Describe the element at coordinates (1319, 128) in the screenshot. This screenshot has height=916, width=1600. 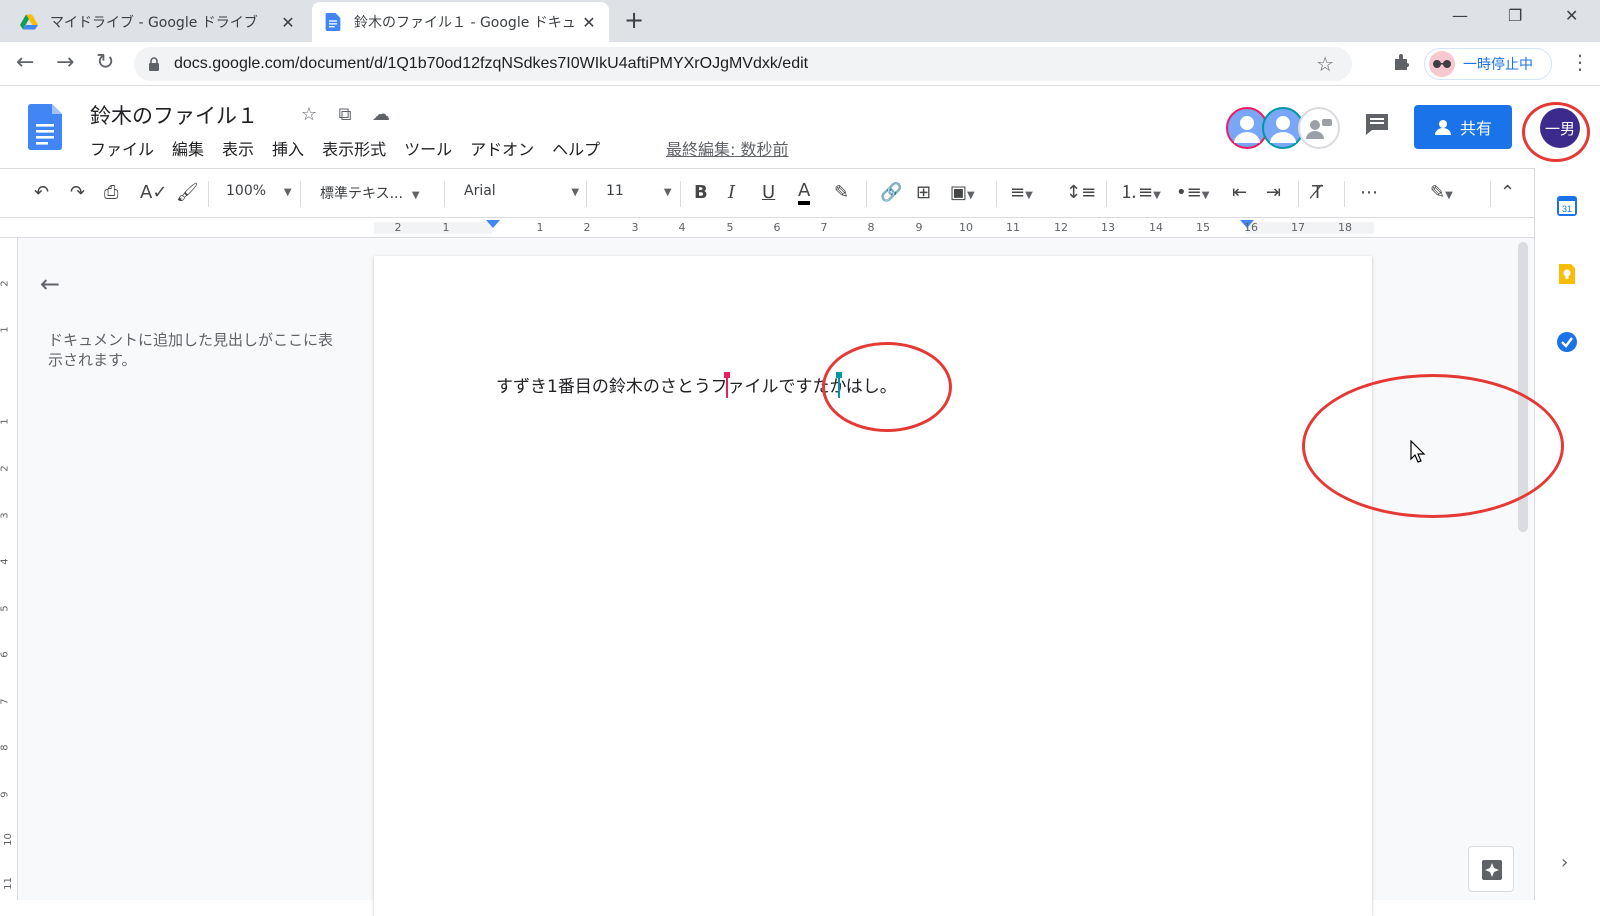
I see `anonymous-viewers-icon` at that location.